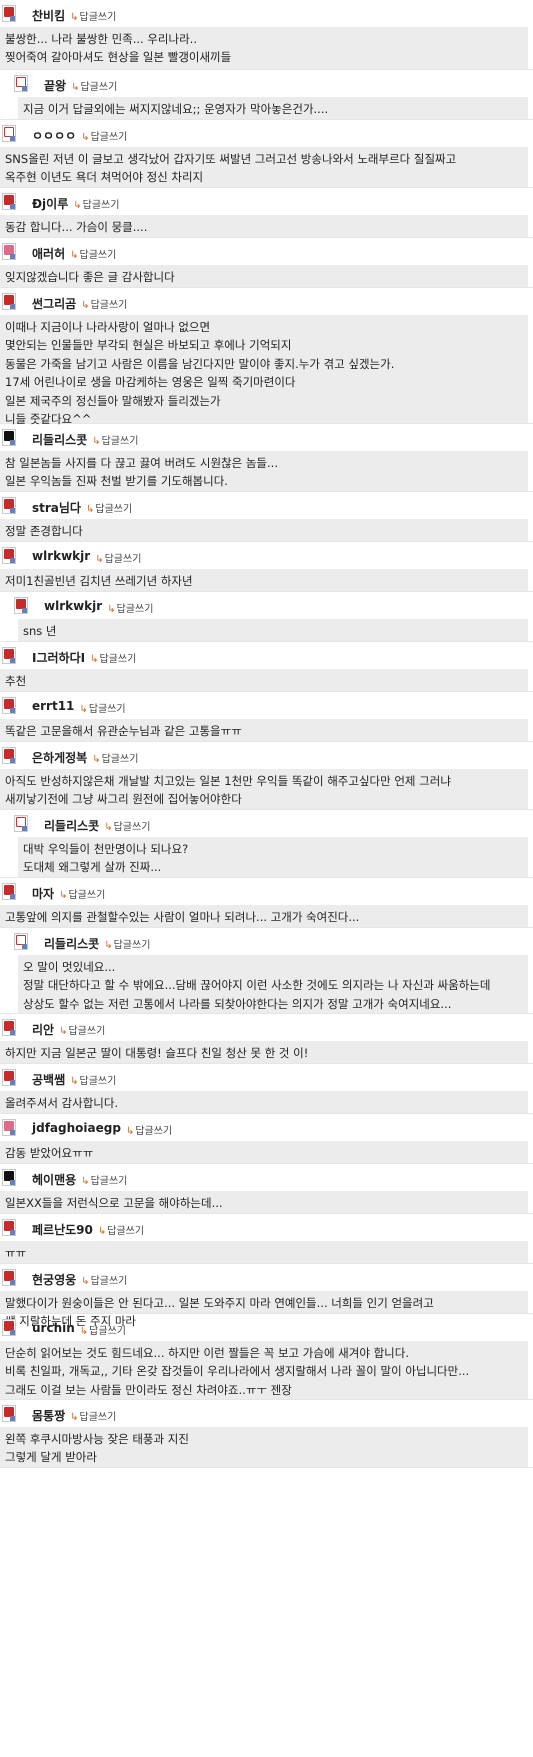 The height and width of the screenshot is (1757, 533). Describe the element at coordinates (54, 1179) in the screenshot. I see `comment-author: 헤이맨용` at that location.